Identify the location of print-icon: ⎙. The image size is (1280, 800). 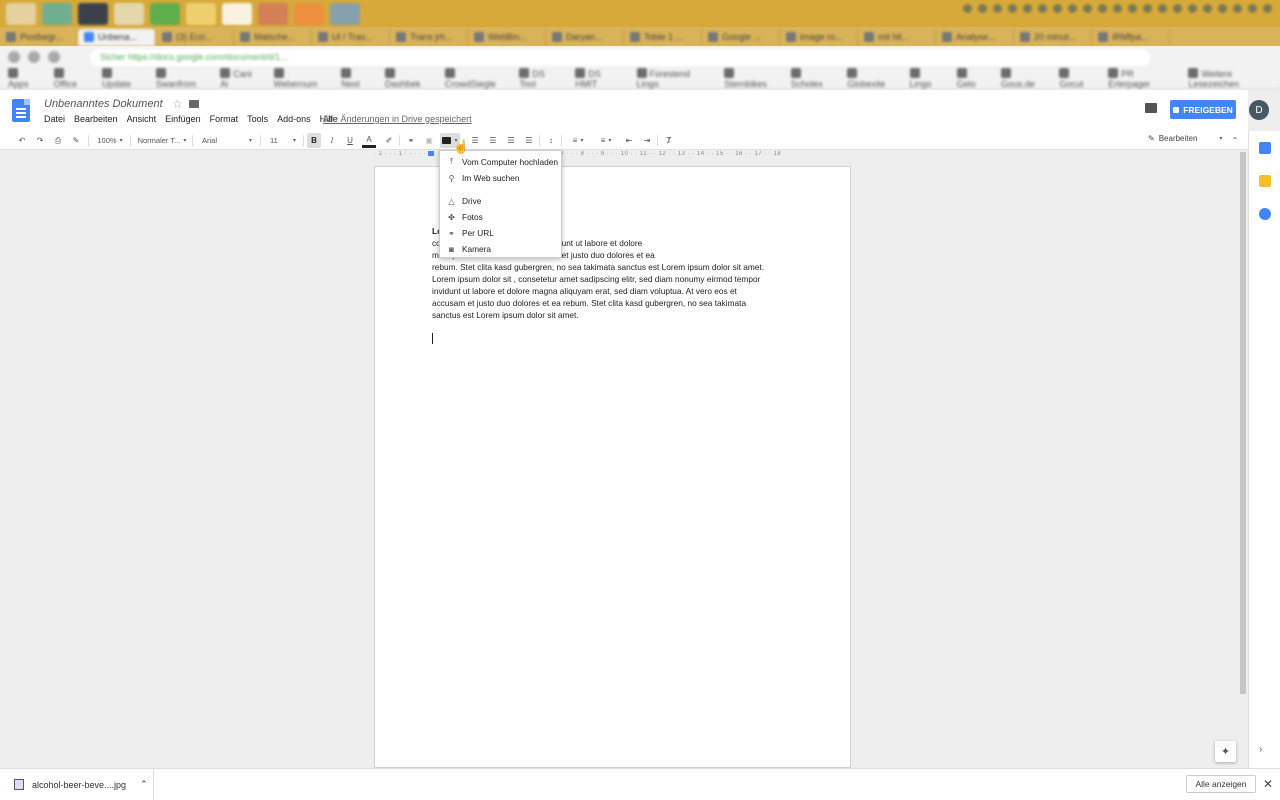
(58, 140).